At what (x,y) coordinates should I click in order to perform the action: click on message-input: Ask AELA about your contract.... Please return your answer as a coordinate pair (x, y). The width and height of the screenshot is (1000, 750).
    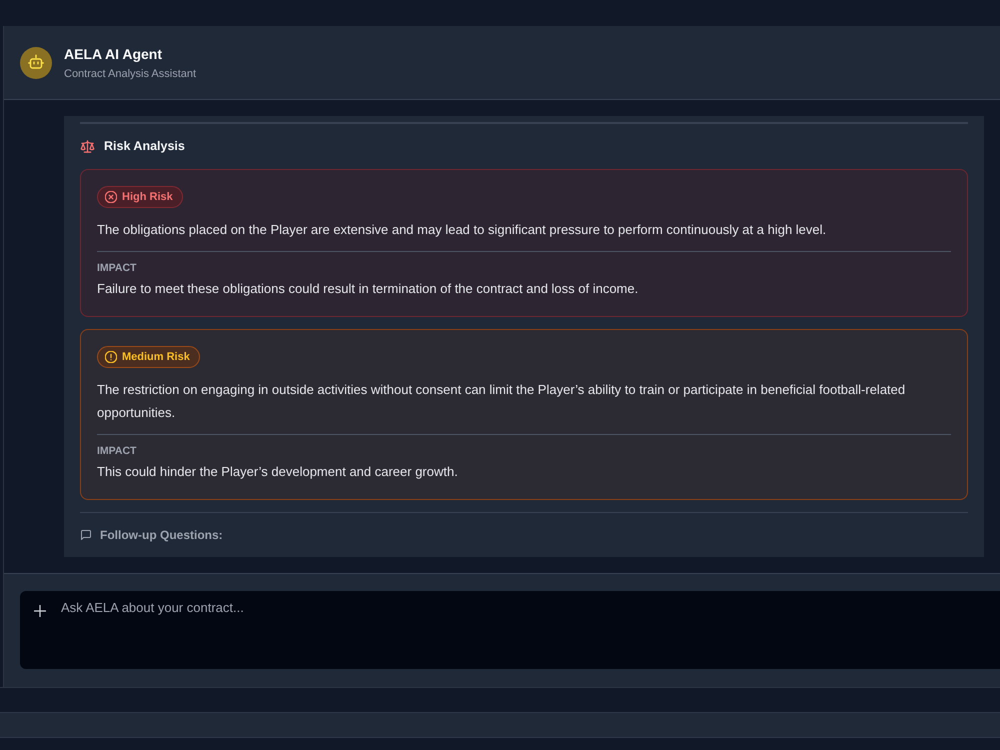
    Looking at the image, I should click on (510, 630).